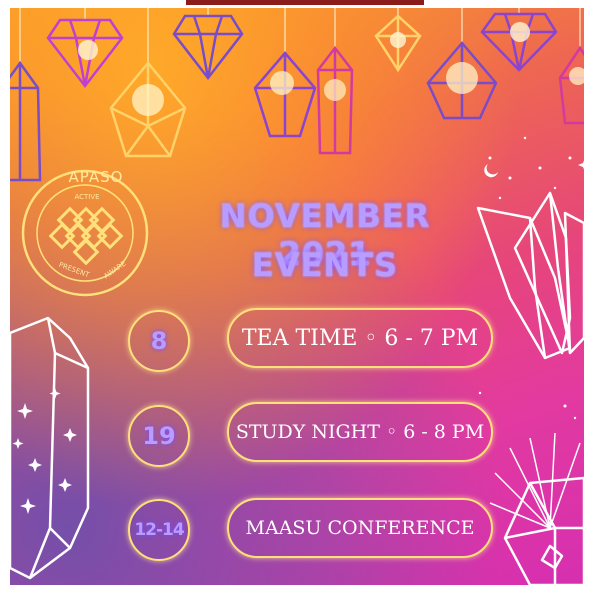 Image resolution: width=592 pixels, height=595 pixels. Describe the element at coordinates (360, 528) in the screenshot. I see `event-label-pill: MAASU CONFERENCE` at that location.